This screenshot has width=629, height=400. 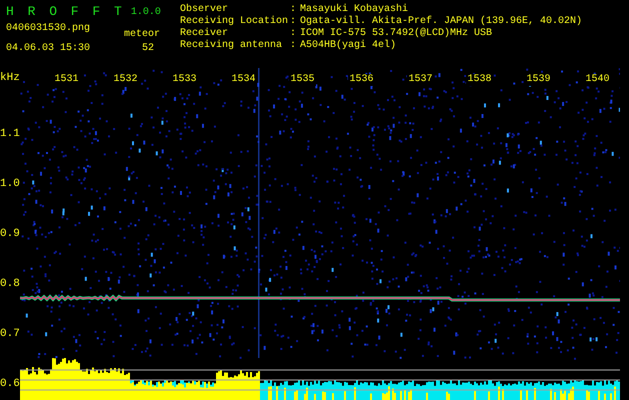 I want to click on y-axis-label: 0.9, so click(x=10, y=234).